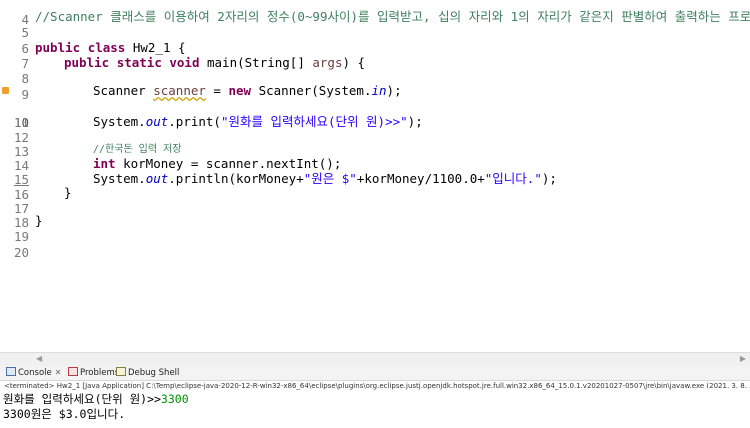  What do you see at coordinates (58, 372) in the screenshot?
I see `close-icon: ✕` at bounding box center [58, 372].